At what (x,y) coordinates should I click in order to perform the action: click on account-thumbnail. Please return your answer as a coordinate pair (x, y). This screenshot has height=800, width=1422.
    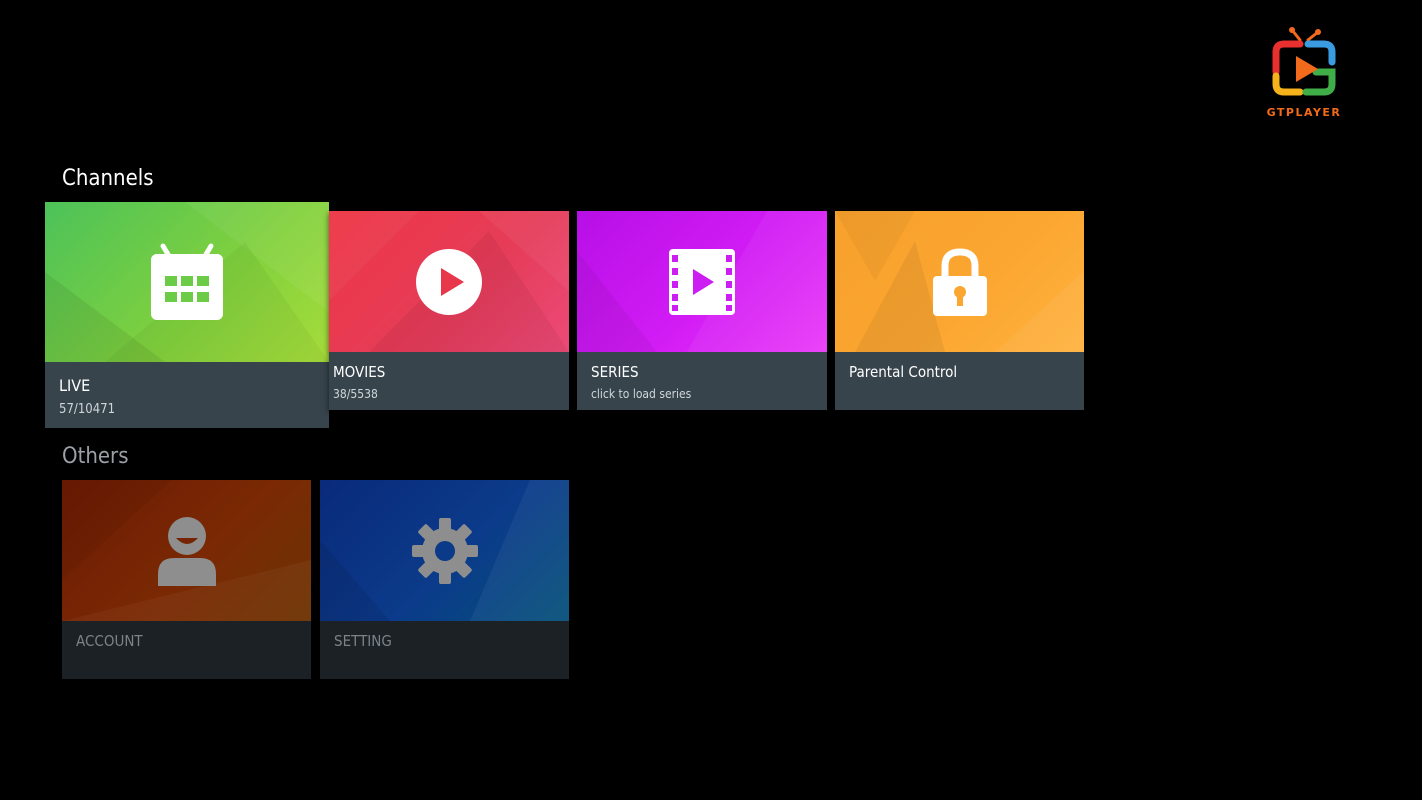
    Looking at the image, I should click on (186, 550).